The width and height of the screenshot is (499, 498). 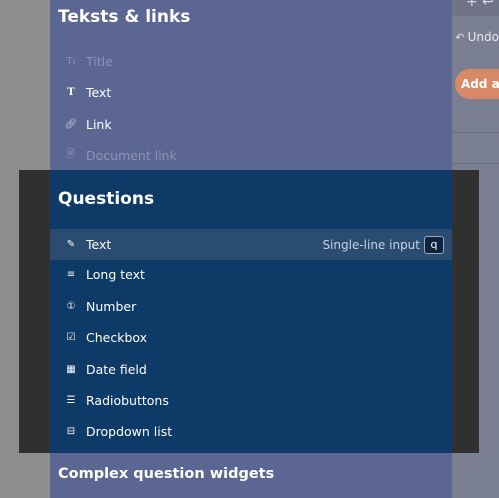 What do you see at coordinates (71, 244) in the screenshot?
I see `pencil-icon: ✎` at bounding box center [71, 244].